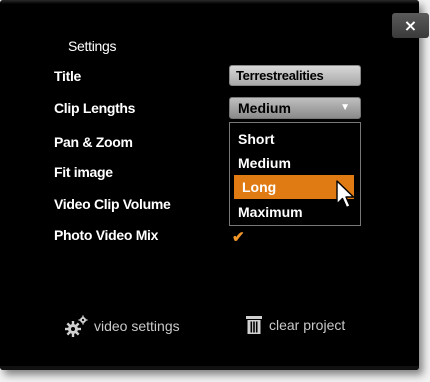 The height and width of the screenshot is (382, 430). Describe the element at coordinates (345, 194) in the screenshot. I see `mouse-cursor-icon` at that location.